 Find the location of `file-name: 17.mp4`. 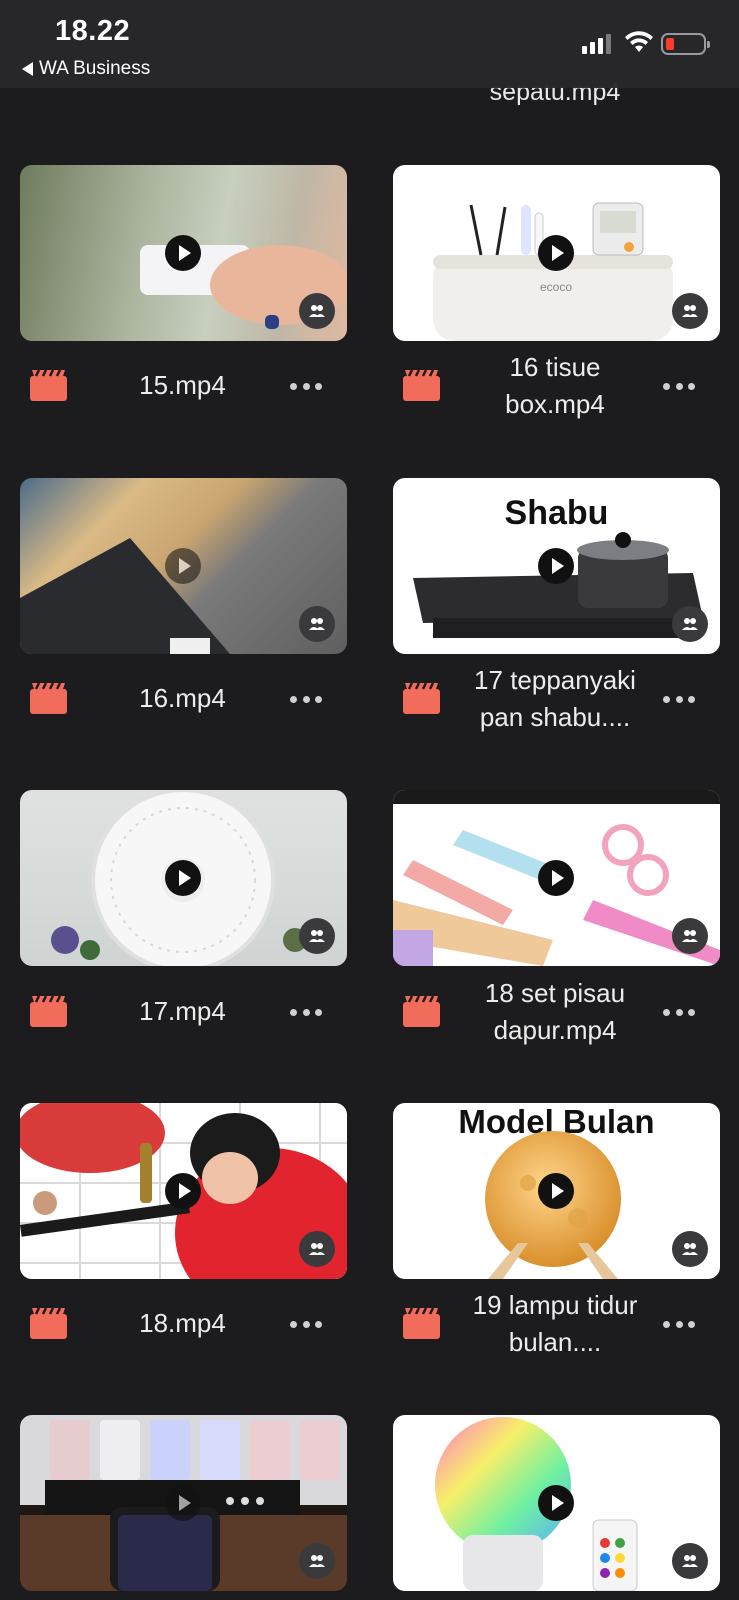

file-name: 17.mp4 is located at coordinates (182, 1011).